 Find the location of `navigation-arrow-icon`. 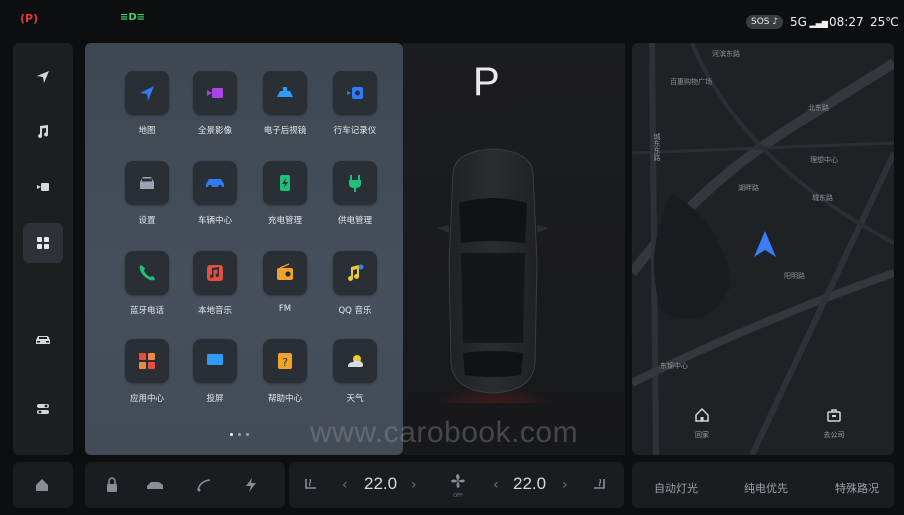

navigation-arrow-icon is located at coordinates (43, 77).